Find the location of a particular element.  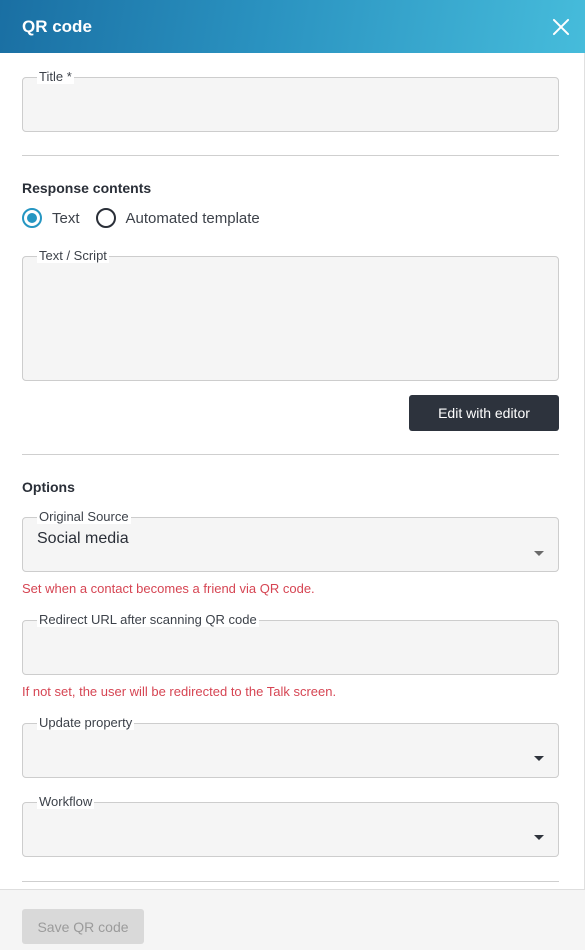

close-icon is located at coordinates (561, 27).